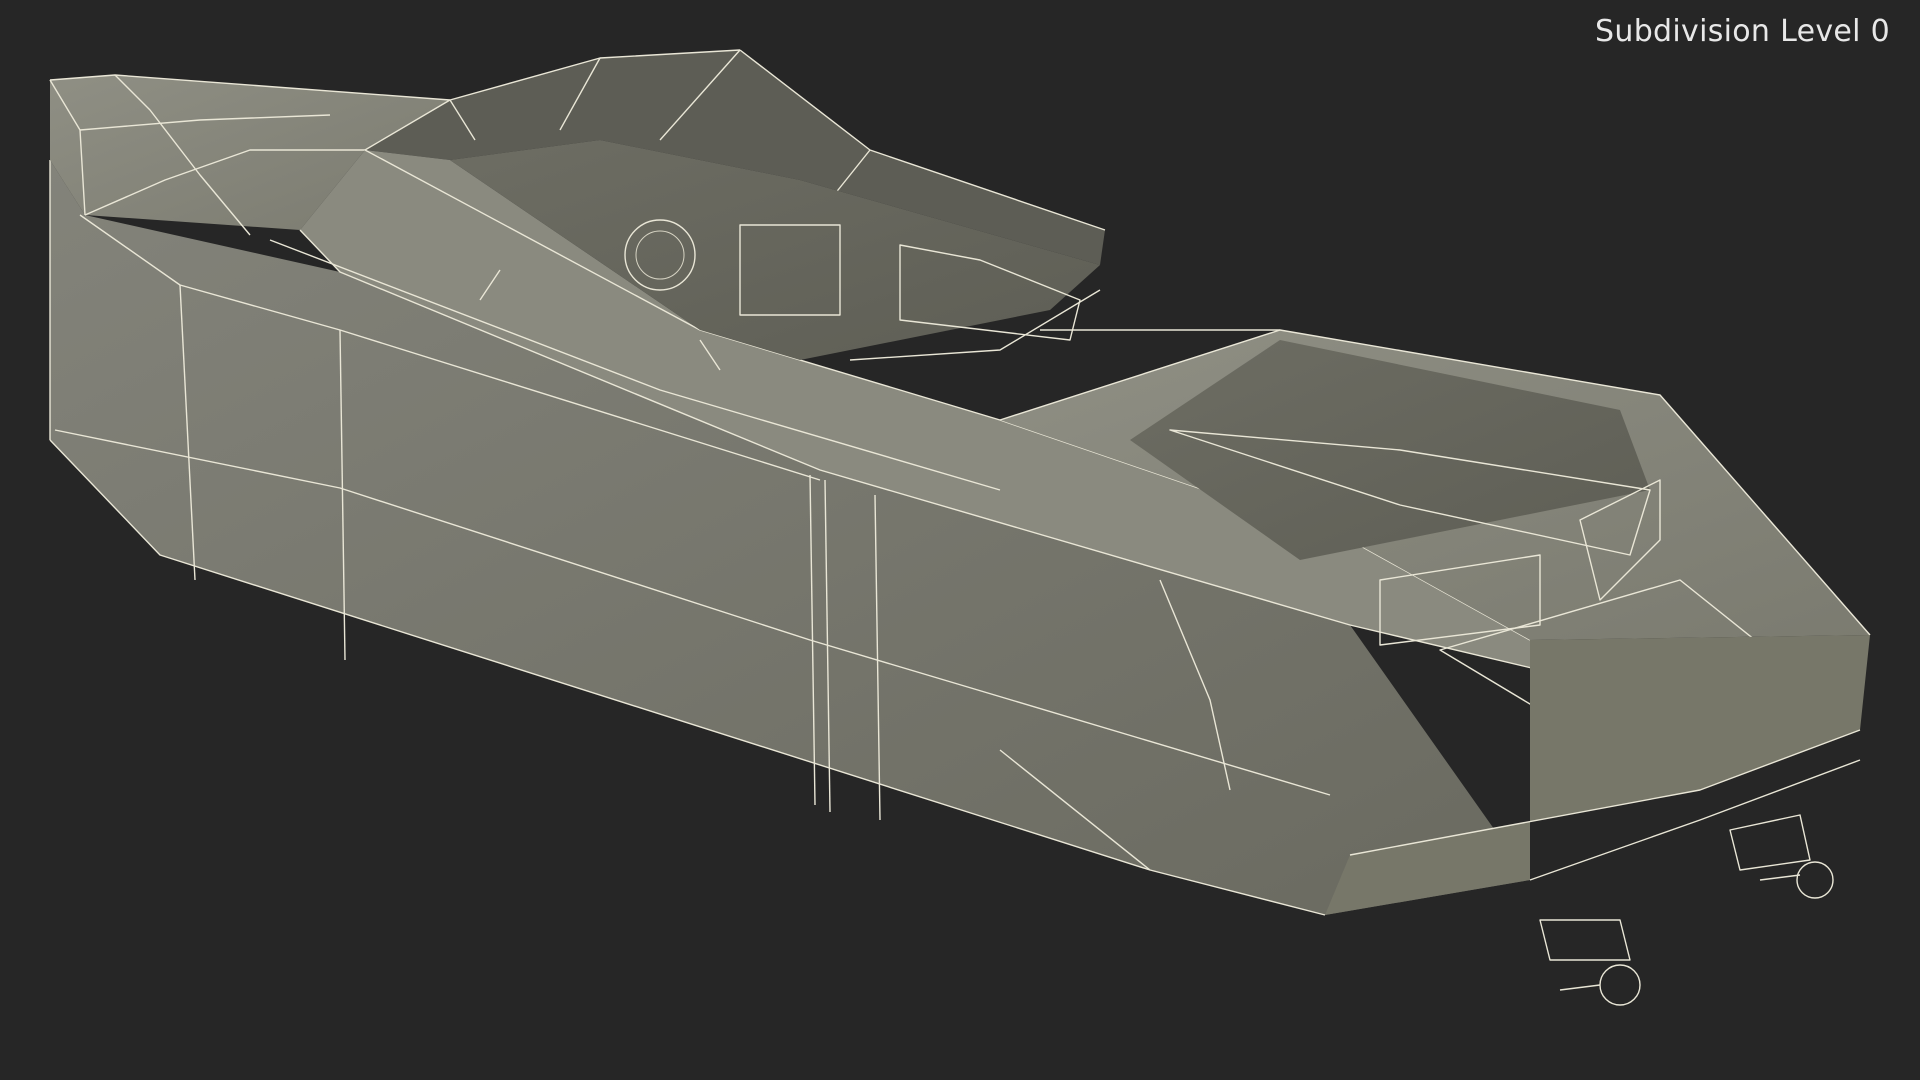  I want to click on propeller-left, so click(1590, 962).